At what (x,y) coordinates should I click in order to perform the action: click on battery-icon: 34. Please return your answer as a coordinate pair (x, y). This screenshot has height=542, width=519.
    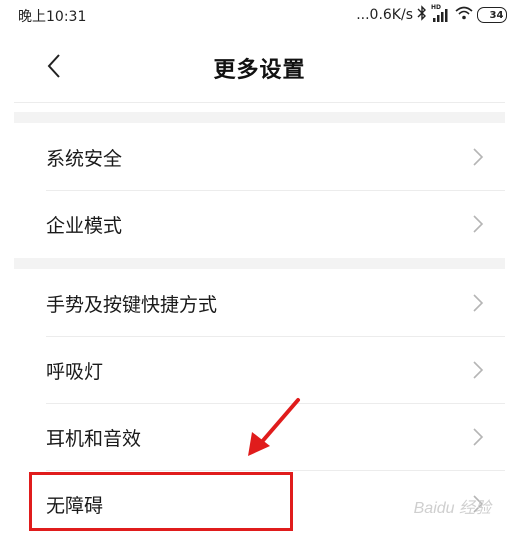
    Looking at the image, I should click on (492, 15).